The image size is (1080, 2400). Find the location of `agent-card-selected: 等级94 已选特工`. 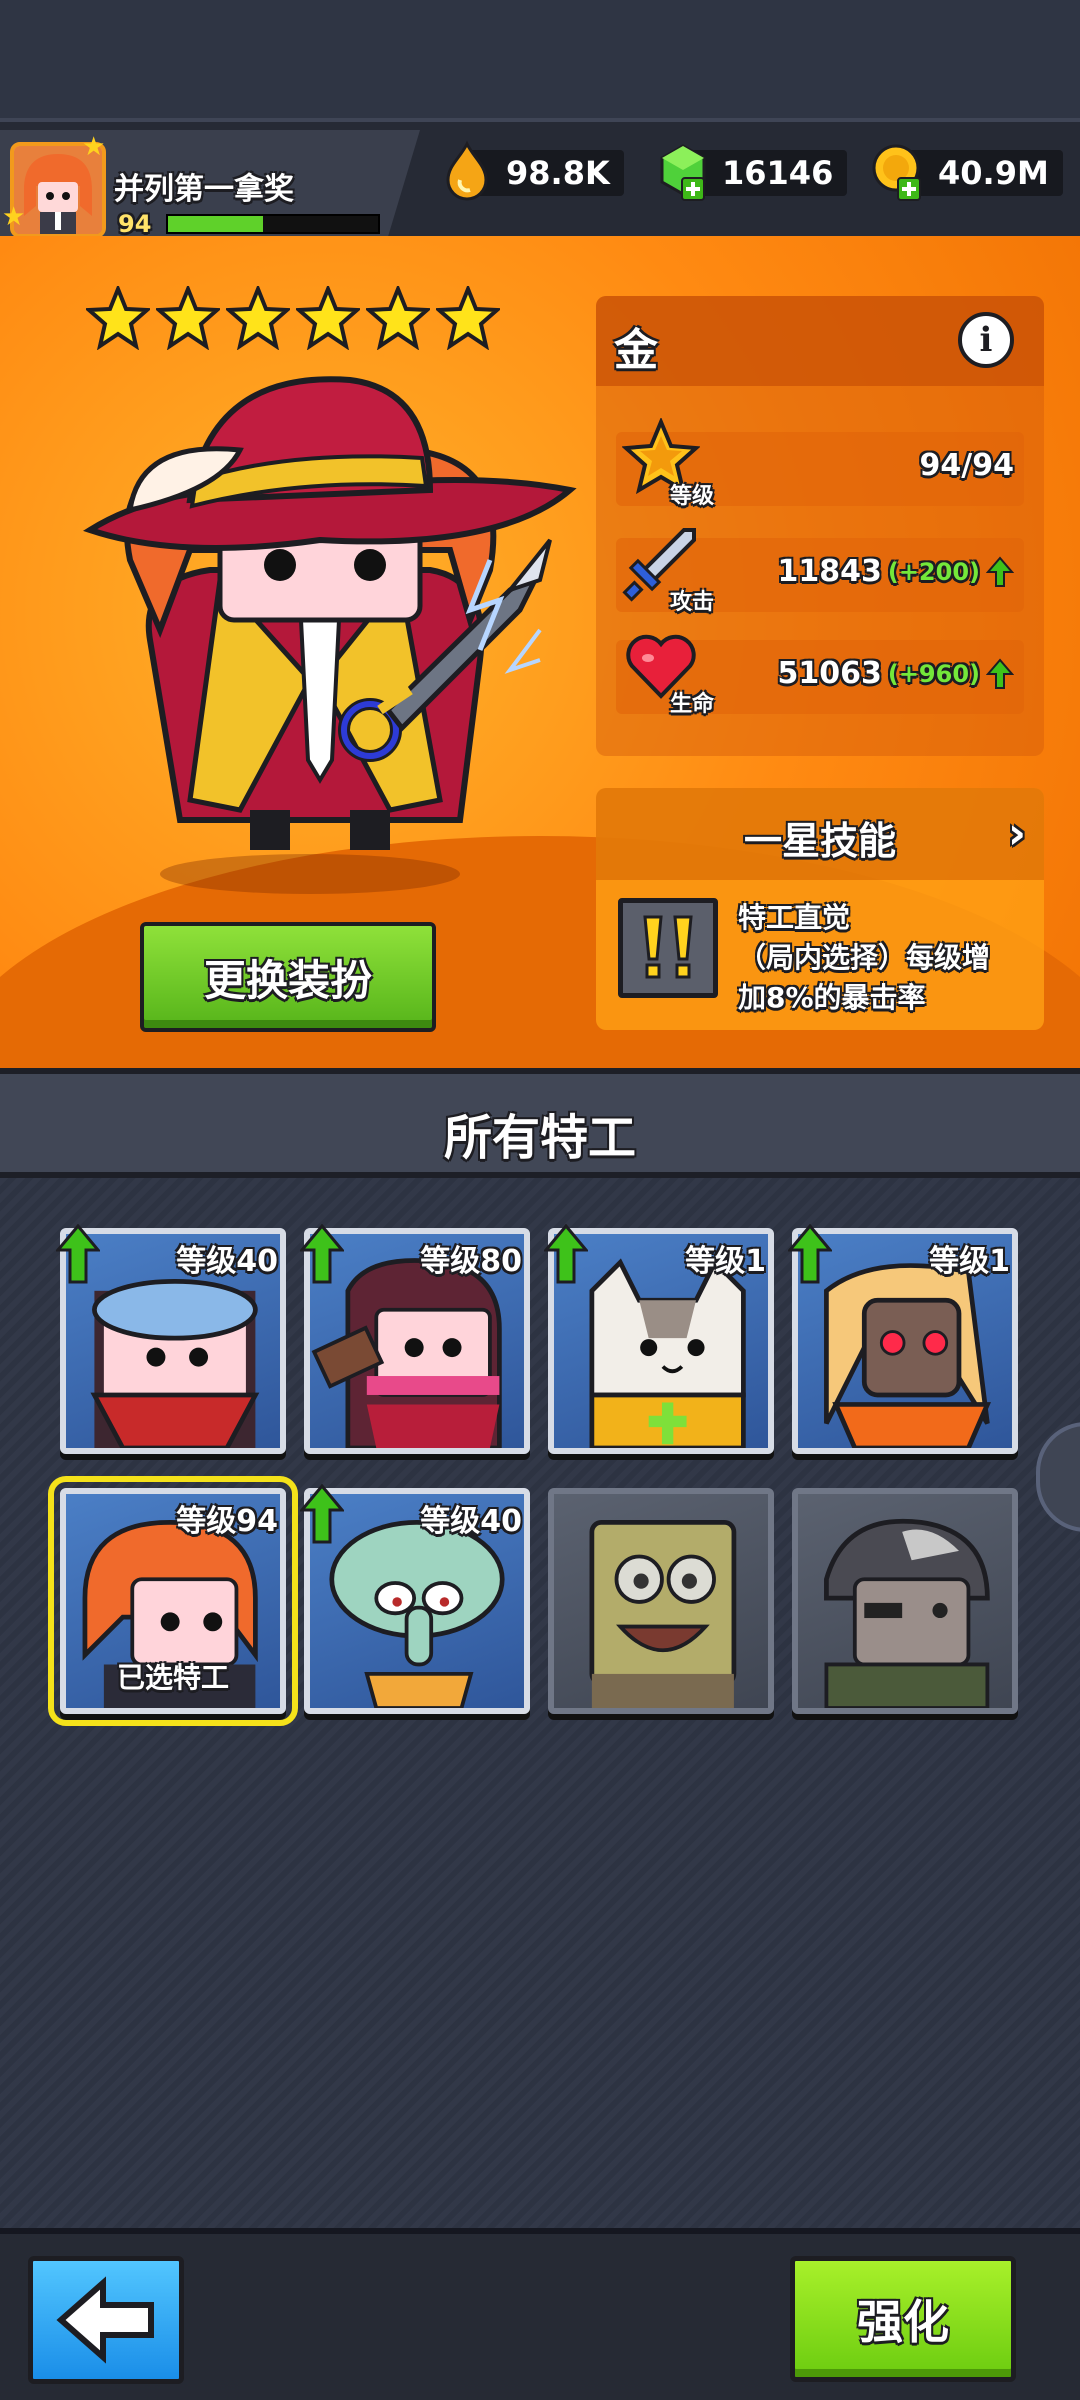

agent-card-selected: 等级94 已选特工 is located at coordinates (173, 1601).